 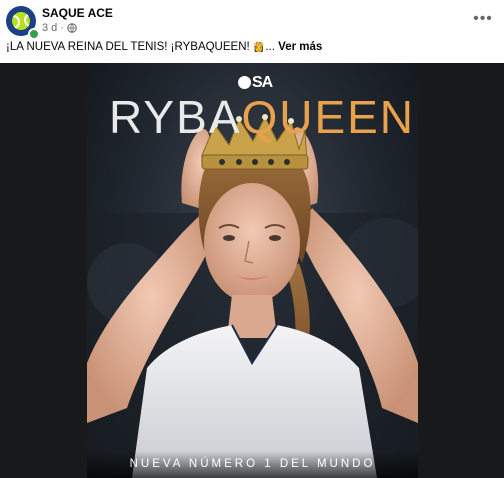 What do you see at coordinates (175, 117) in the screenshot?
I see `headline-ryba: RYBA` at bounding box center [175, 117].